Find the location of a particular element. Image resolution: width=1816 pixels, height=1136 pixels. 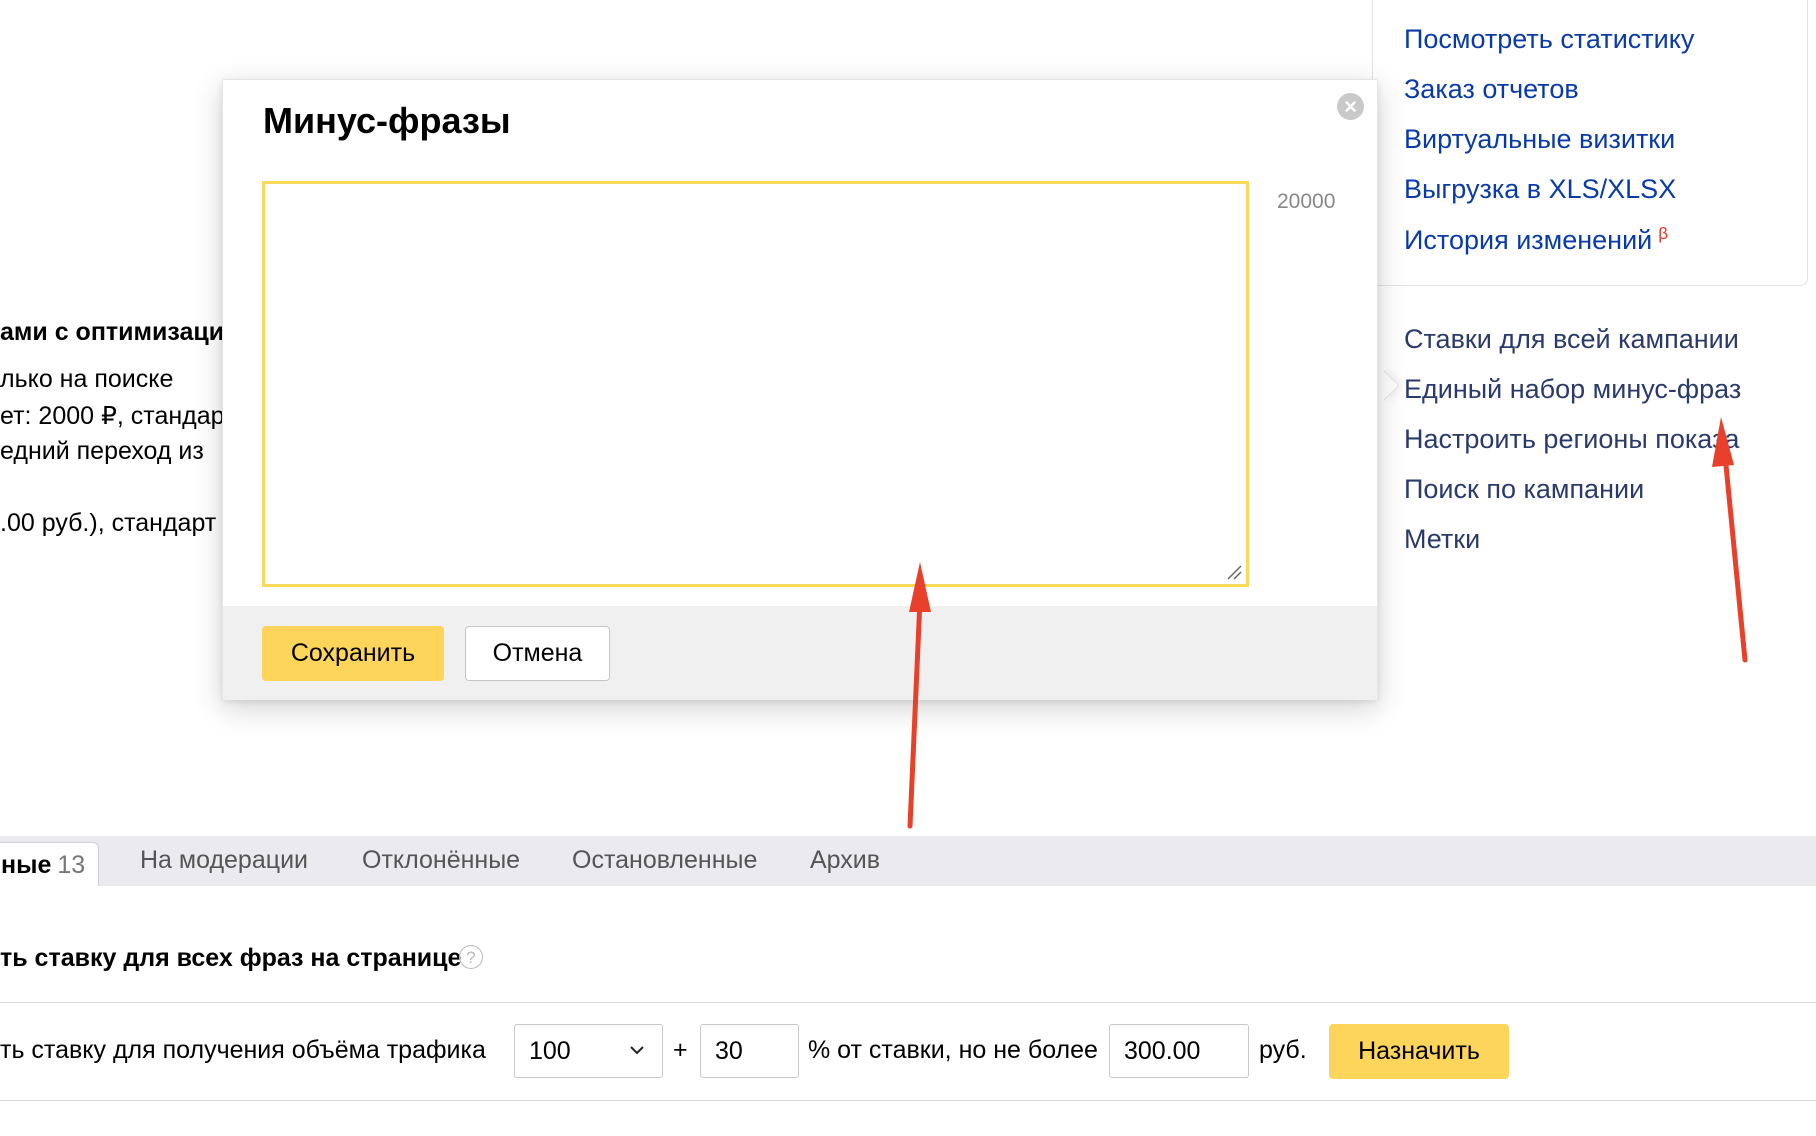

max-bid-input: 300.00 is located at coordinates (1179, 1051).